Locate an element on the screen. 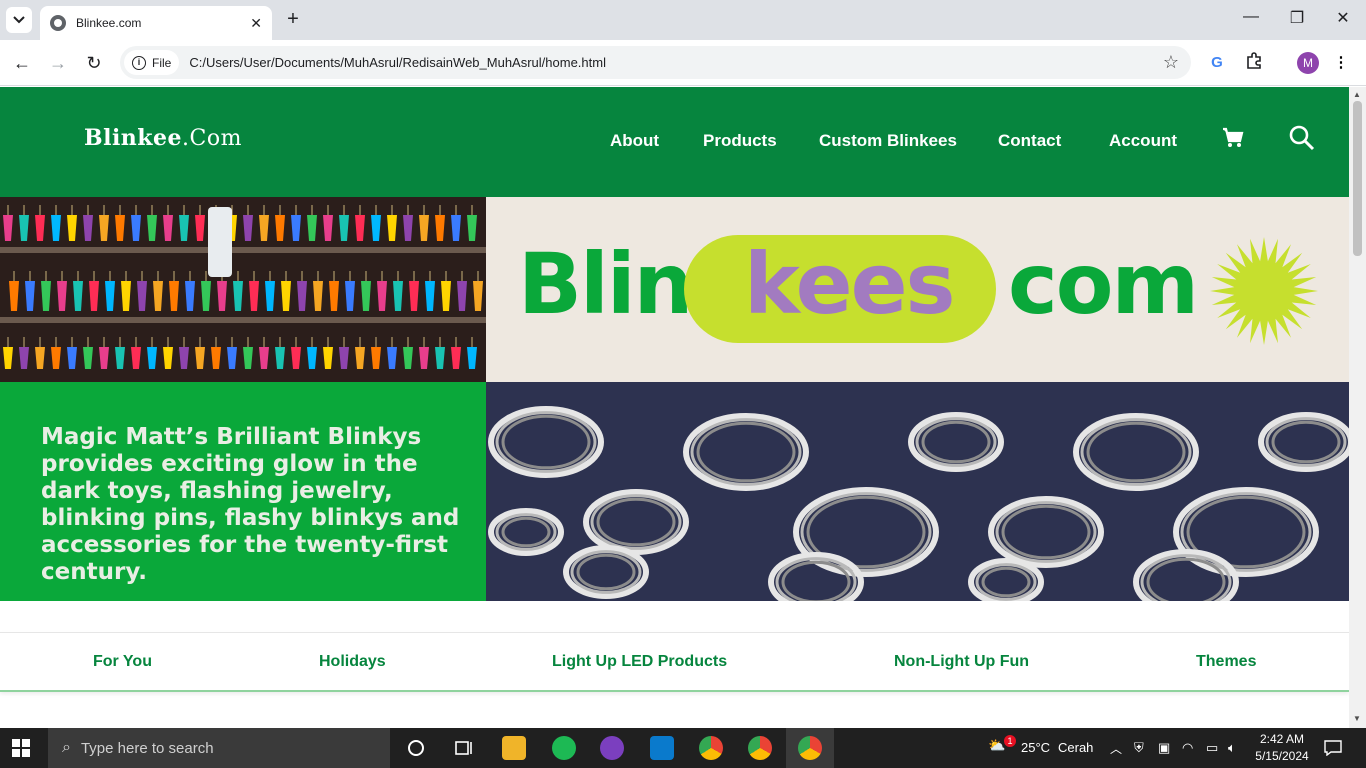  tab-search-button is located at coordinates (19, 20).